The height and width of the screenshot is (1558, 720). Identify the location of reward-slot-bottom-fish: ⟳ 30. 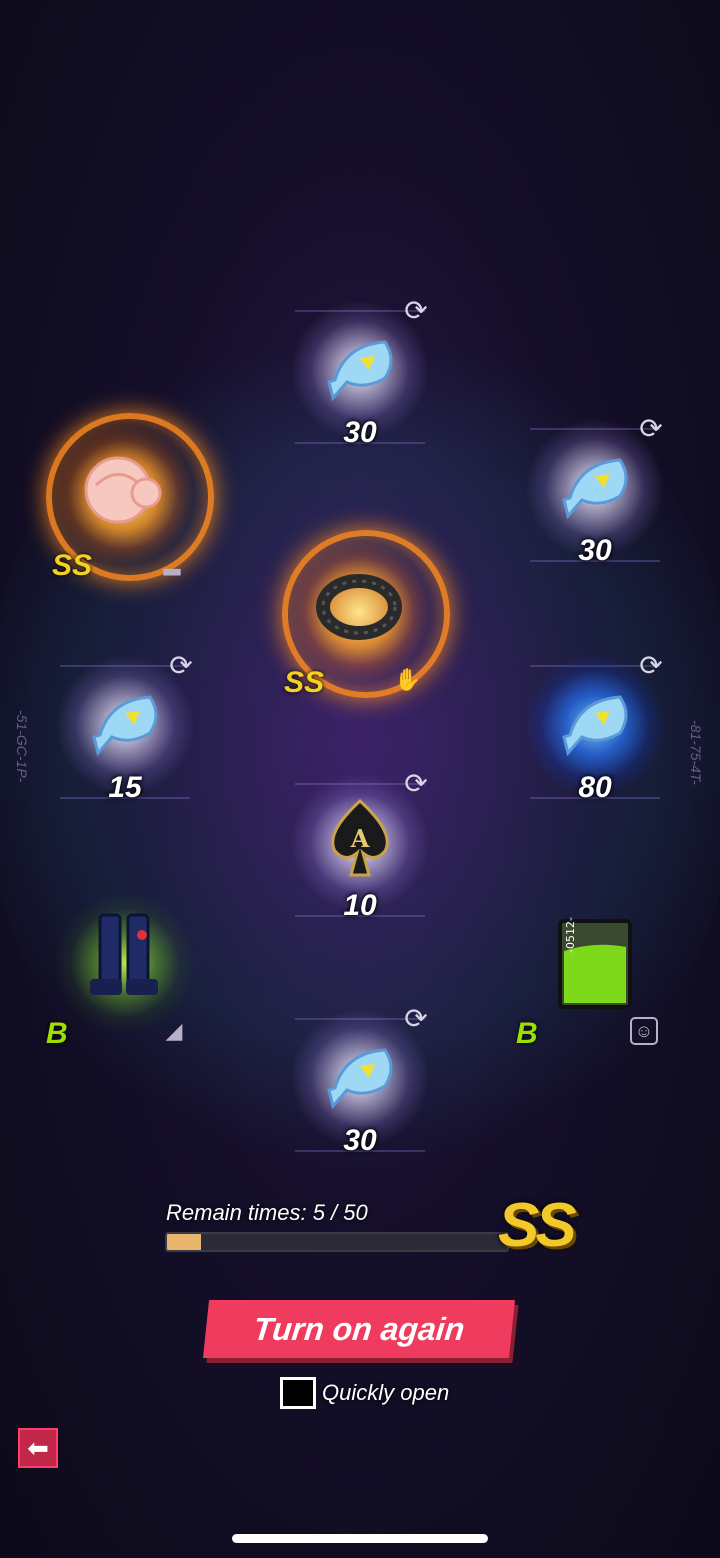
(360, 1086).